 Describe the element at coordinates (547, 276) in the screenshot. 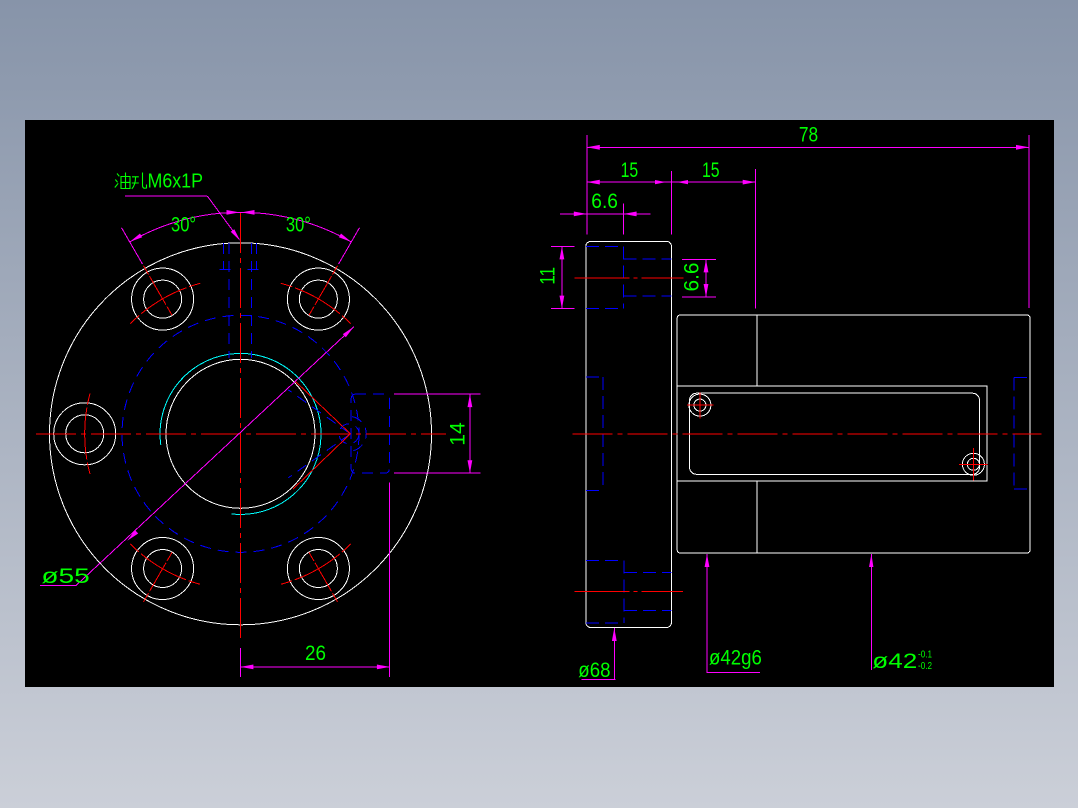

I see `svg-text: 11` at that location.